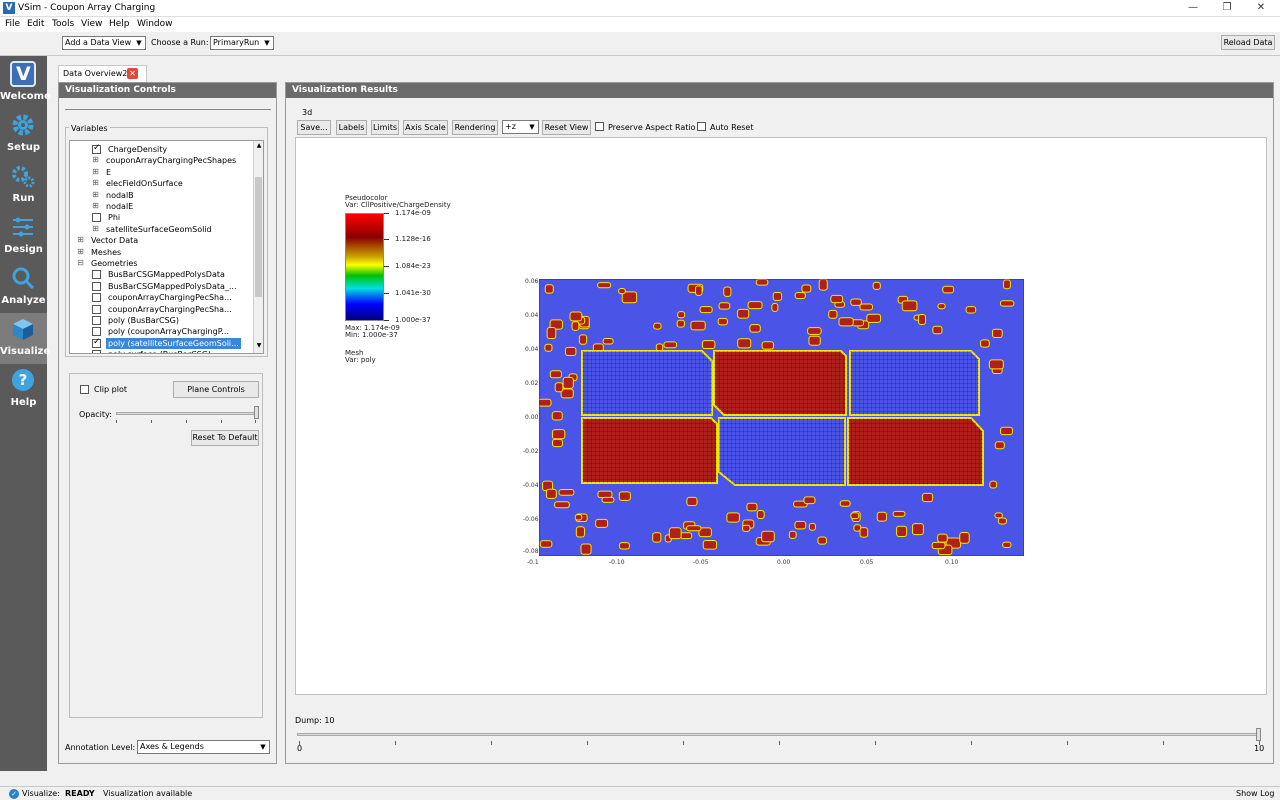 This screenshot has height=800, width=1280. What do you see at coordinates (385, 127) in the screenshot?
I see `limits-button: Limits` at bounding box center [385, 127].